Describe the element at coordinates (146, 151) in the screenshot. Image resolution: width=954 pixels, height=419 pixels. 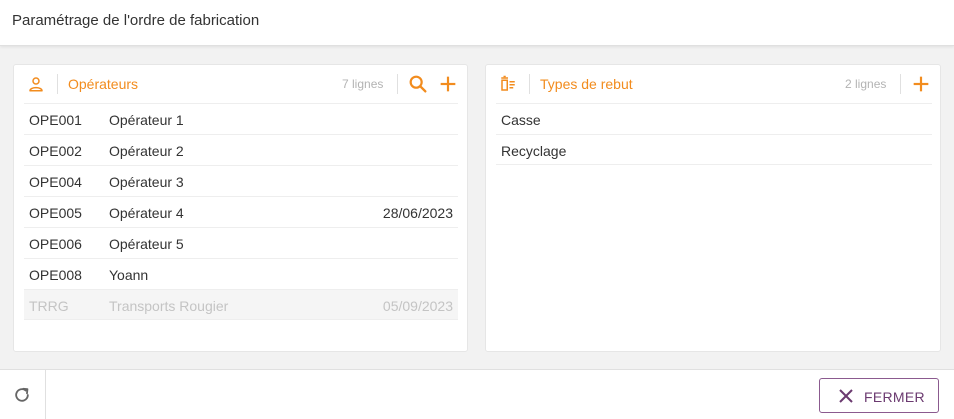
I see `operator-name: Opérateur 2` at that location.